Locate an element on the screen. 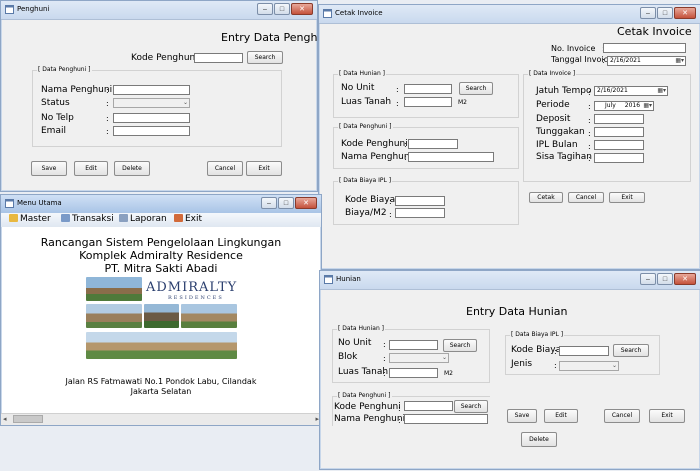  window-title: Penghuni is located at coordinates (33, 9).